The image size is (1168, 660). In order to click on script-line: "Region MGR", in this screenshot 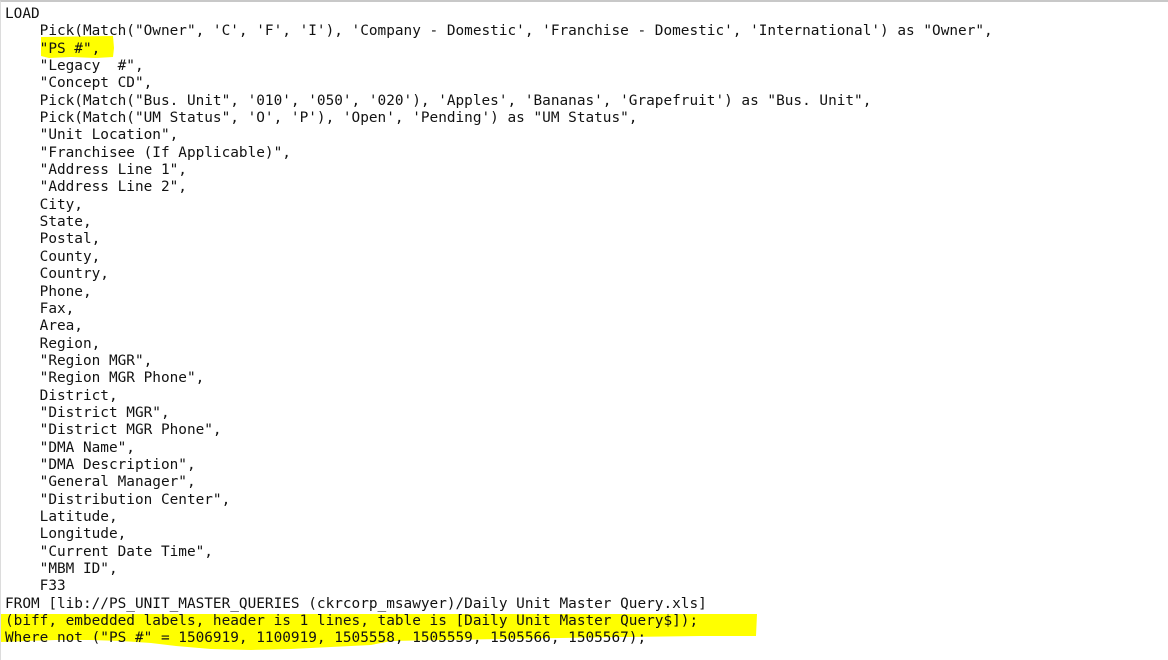, I will do `click(79, 360)`.